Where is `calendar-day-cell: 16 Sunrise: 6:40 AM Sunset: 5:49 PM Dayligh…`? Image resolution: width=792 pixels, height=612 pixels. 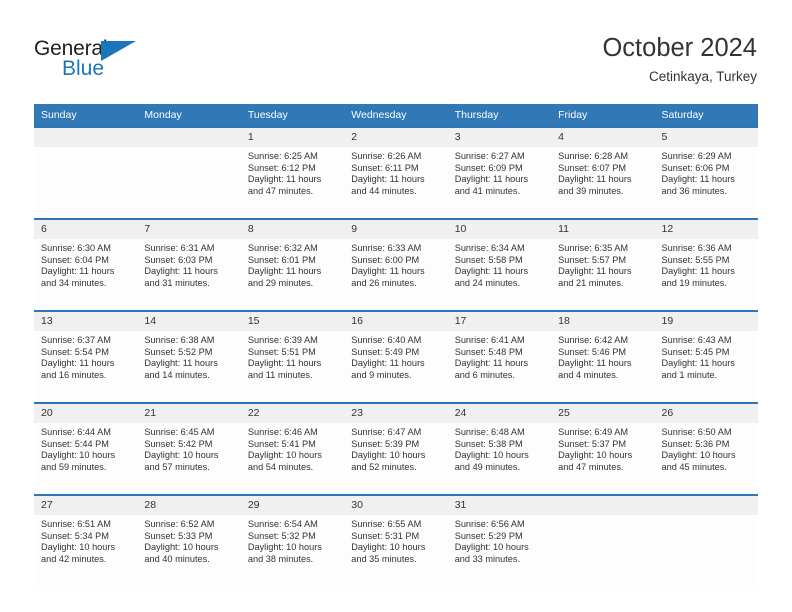 calendar-day-cell: 16 Sunrise: 6:40 AM Sunset: 5:49 PM Dayligh… is located at coordinates (396, 356).